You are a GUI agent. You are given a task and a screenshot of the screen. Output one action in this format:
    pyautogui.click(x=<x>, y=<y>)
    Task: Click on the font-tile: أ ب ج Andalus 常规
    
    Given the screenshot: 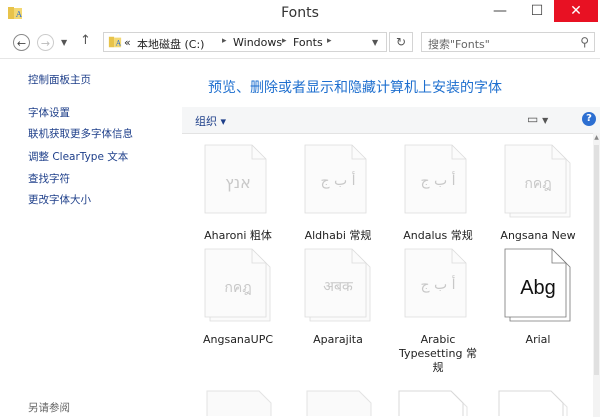 What is the action you would take?
    pyautogui.click(x=438, y=202)
    